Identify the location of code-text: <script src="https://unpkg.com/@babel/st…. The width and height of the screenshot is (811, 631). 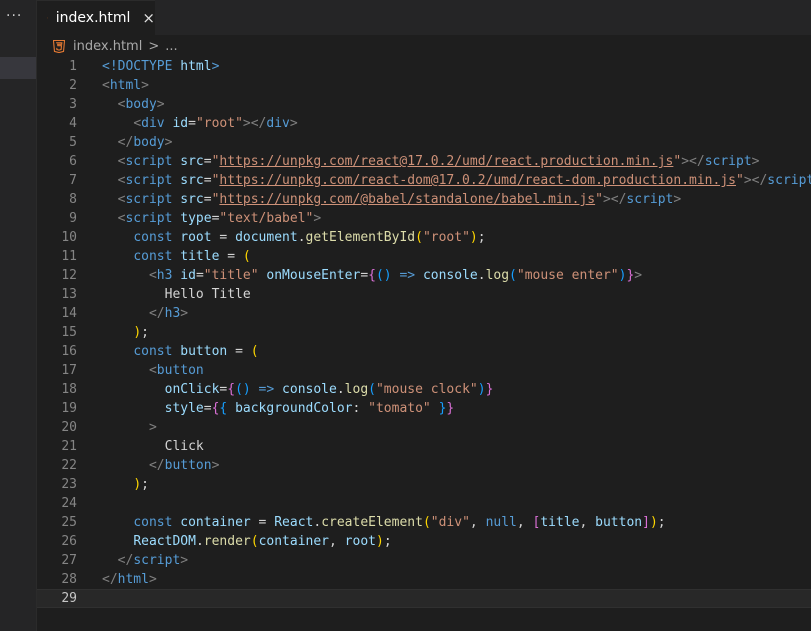
(392, 199).